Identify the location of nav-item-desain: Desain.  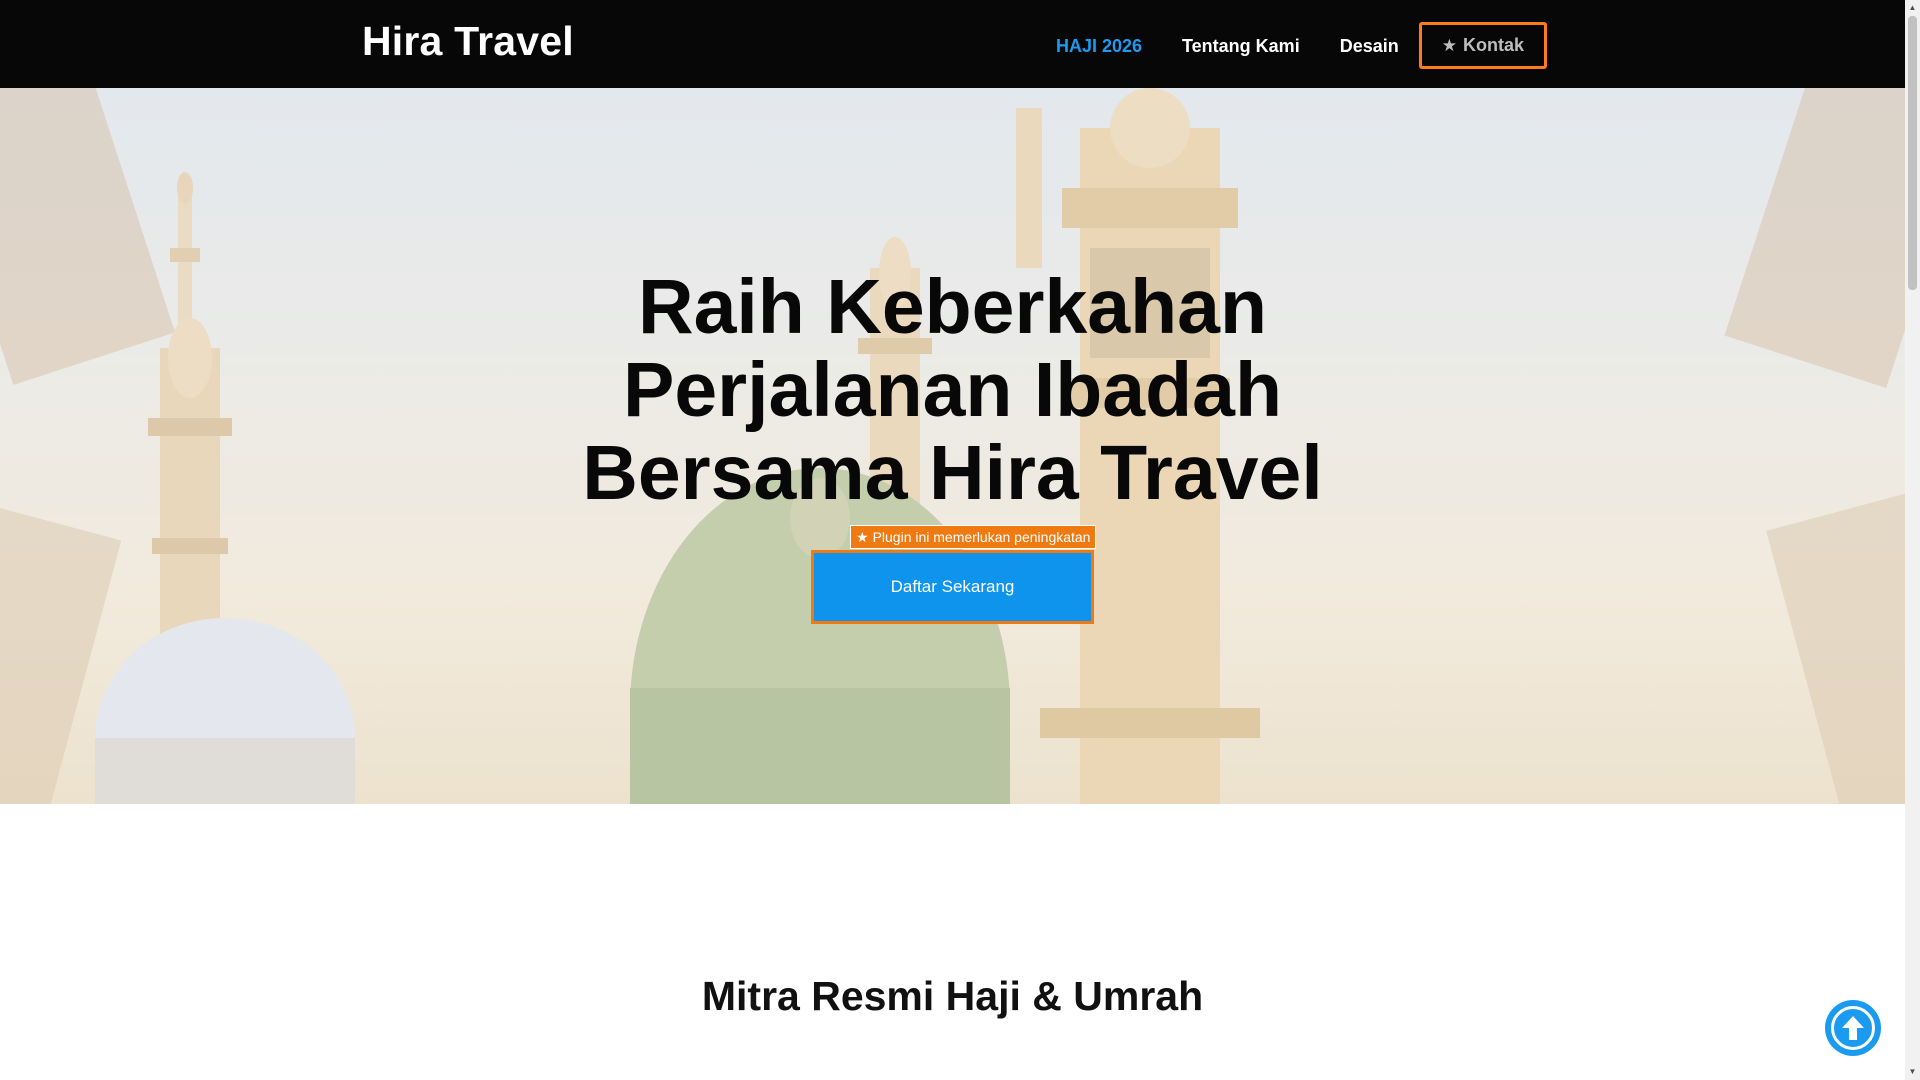
(1369, 46).